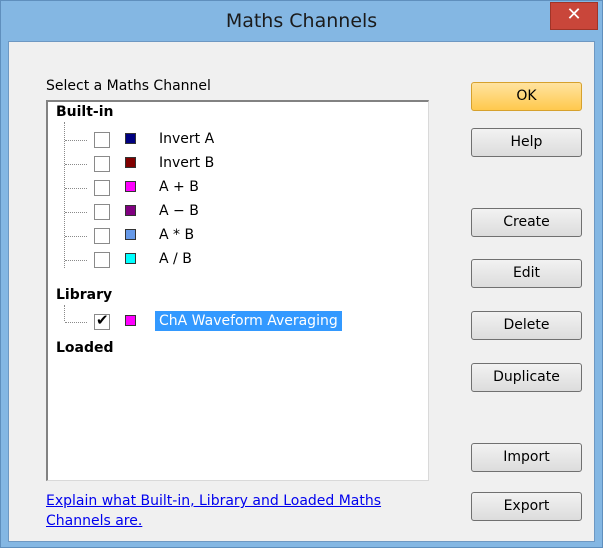 Image resolution: width=603 pixels, height=548 pixels. Describe the element at coordinates (186, 163) in the screenshot. I see `channel-label: Invert B` at that location.